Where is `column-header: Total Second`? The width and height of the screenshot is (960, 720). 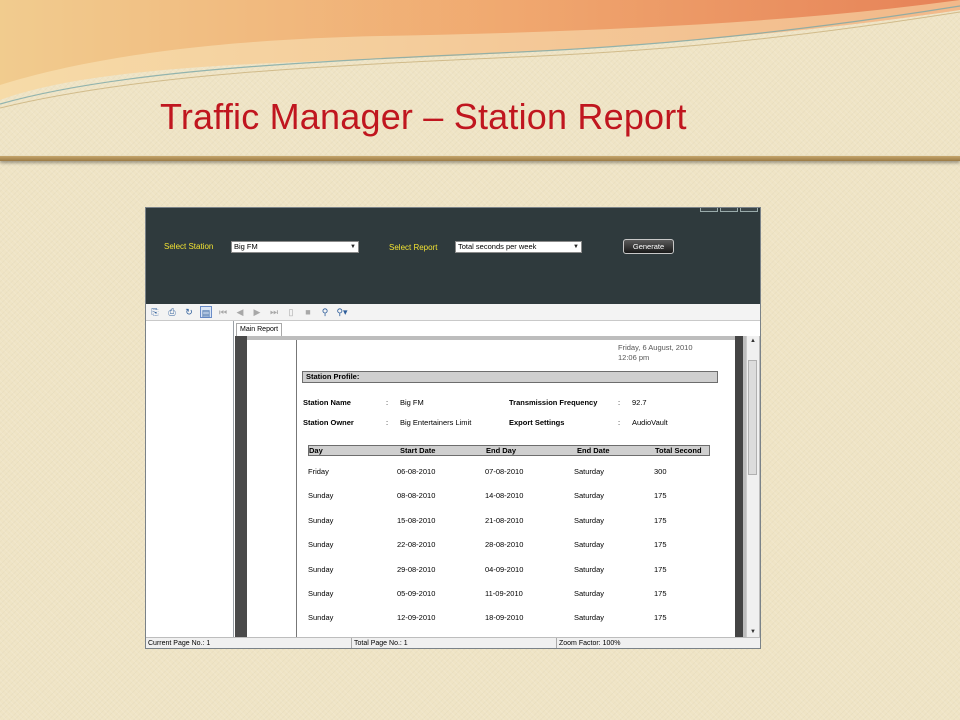 column-header: Total Second is located at coordinates (678, 450).